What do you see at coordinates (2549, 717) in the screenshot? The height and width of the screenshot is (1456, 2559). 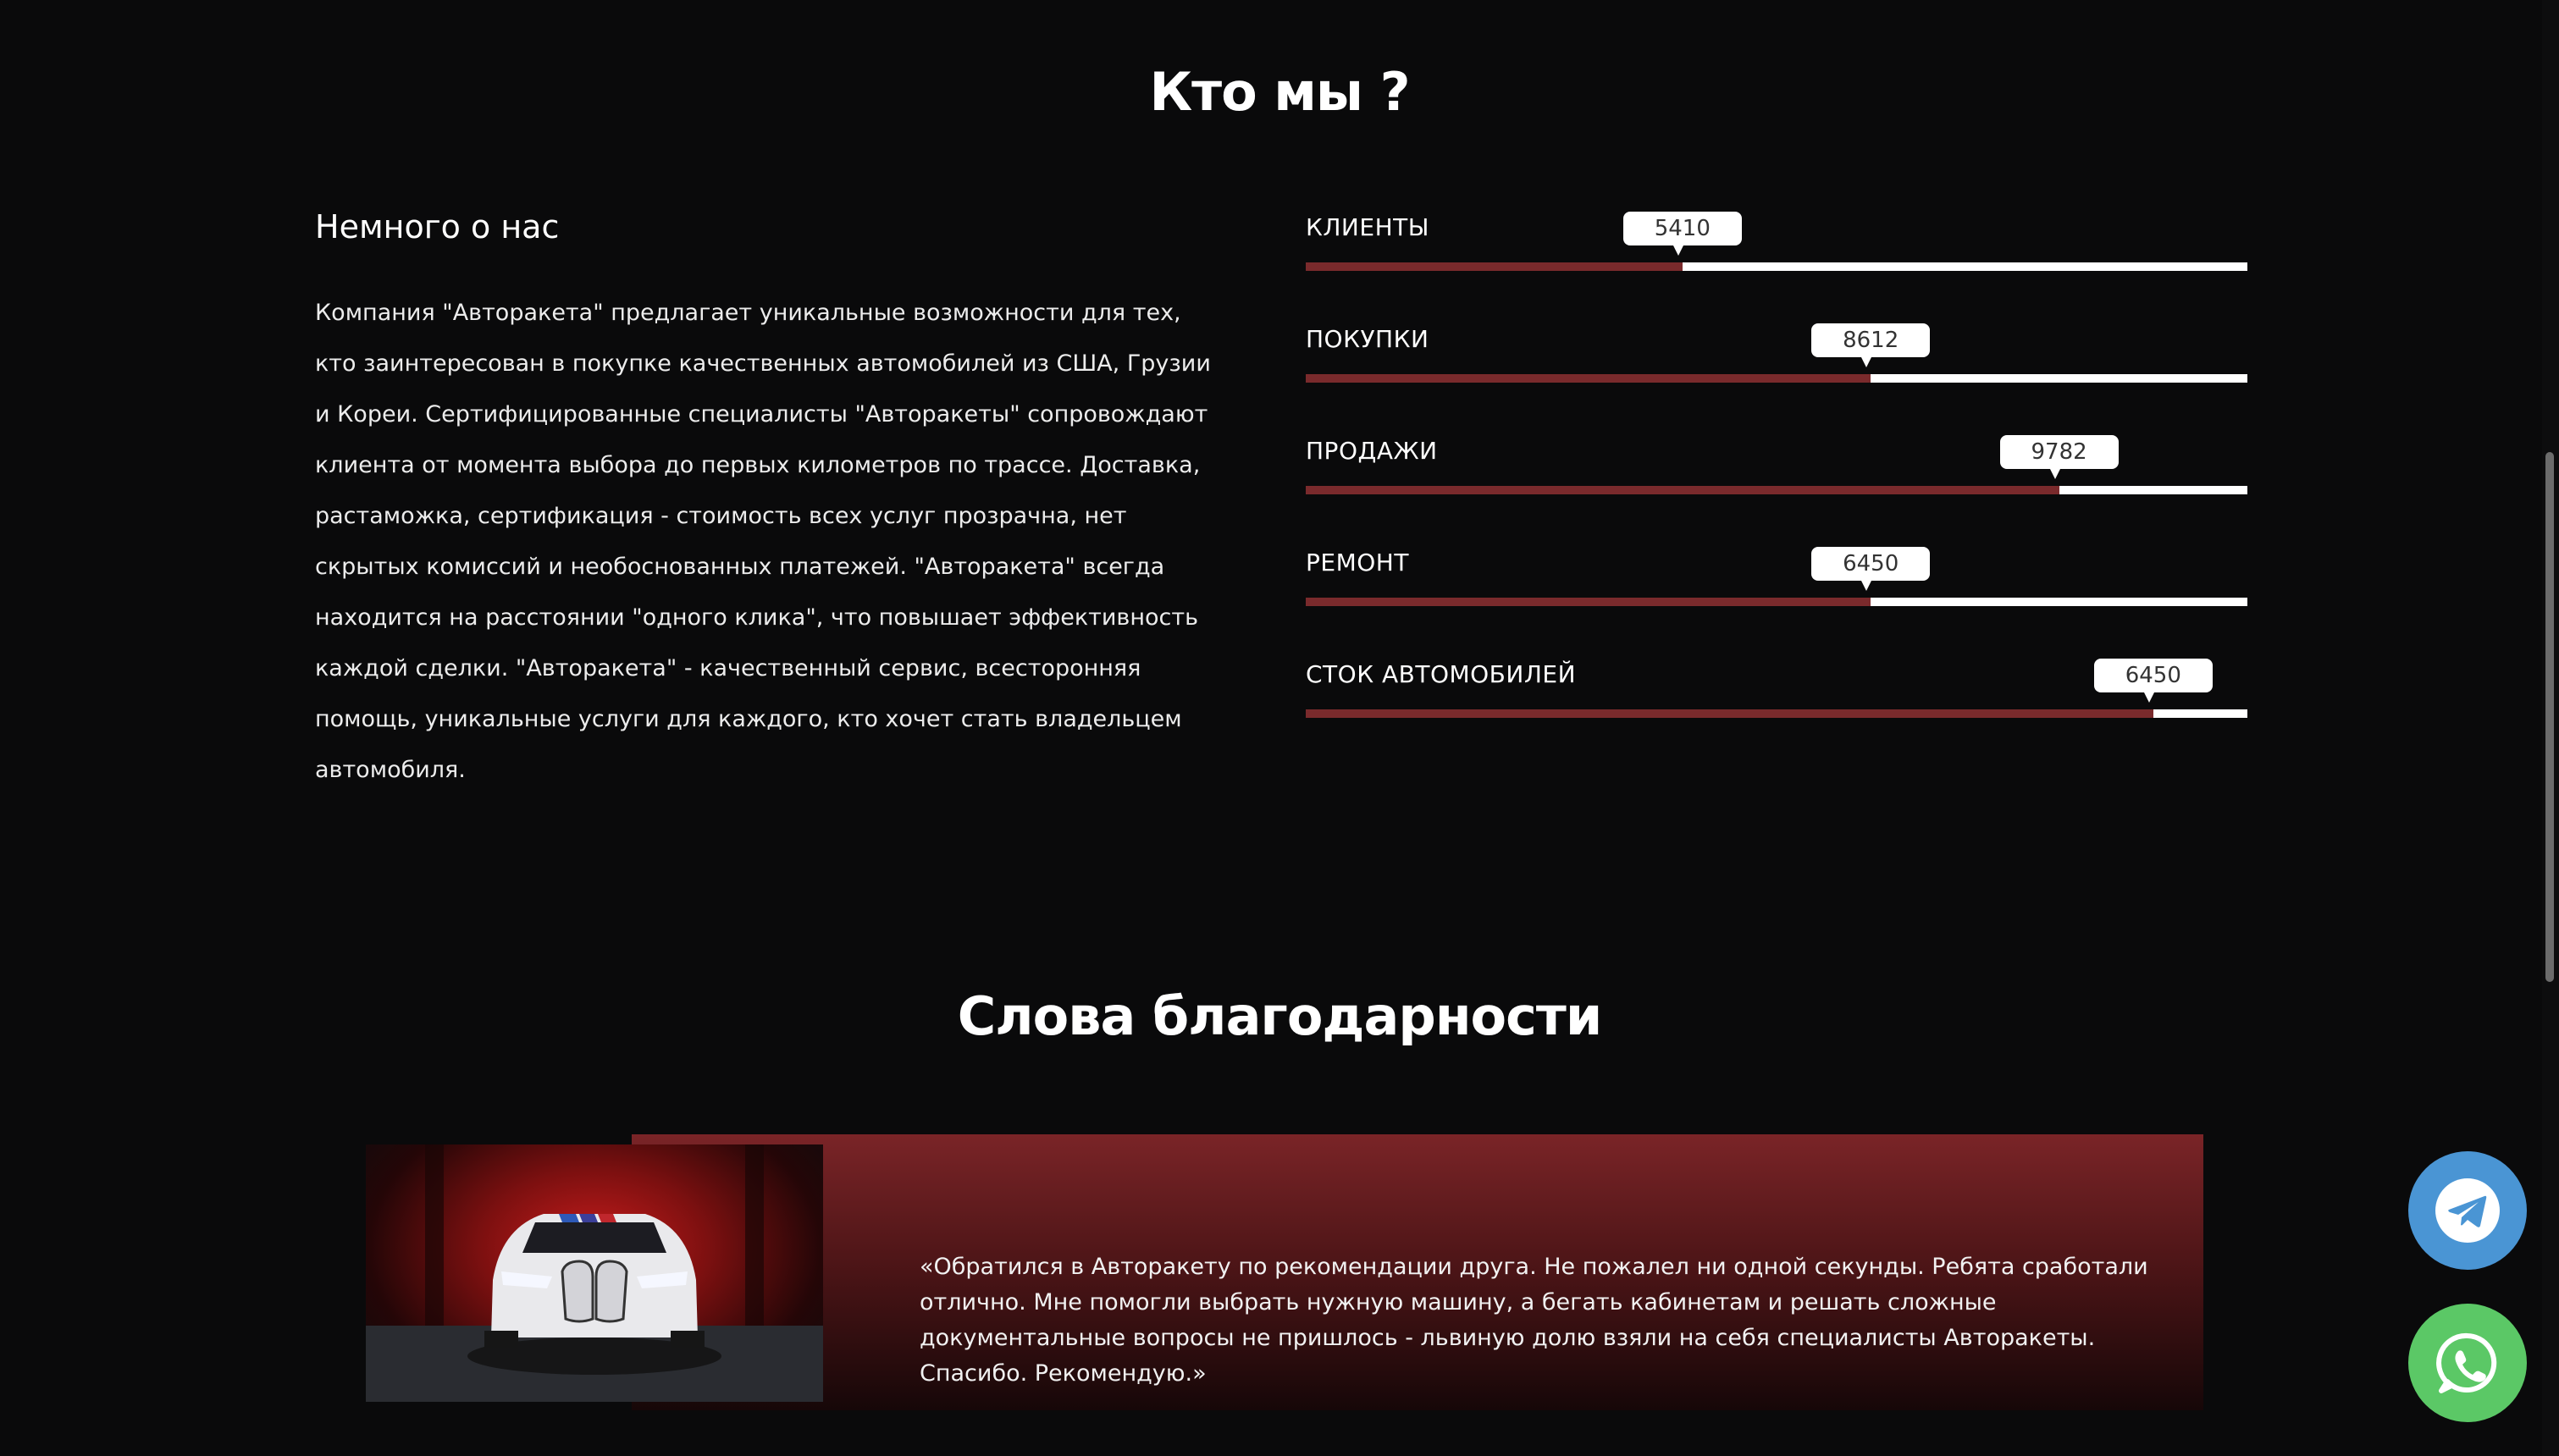 I see `scrollbar-thumb` at bounding box center [2549, 717].